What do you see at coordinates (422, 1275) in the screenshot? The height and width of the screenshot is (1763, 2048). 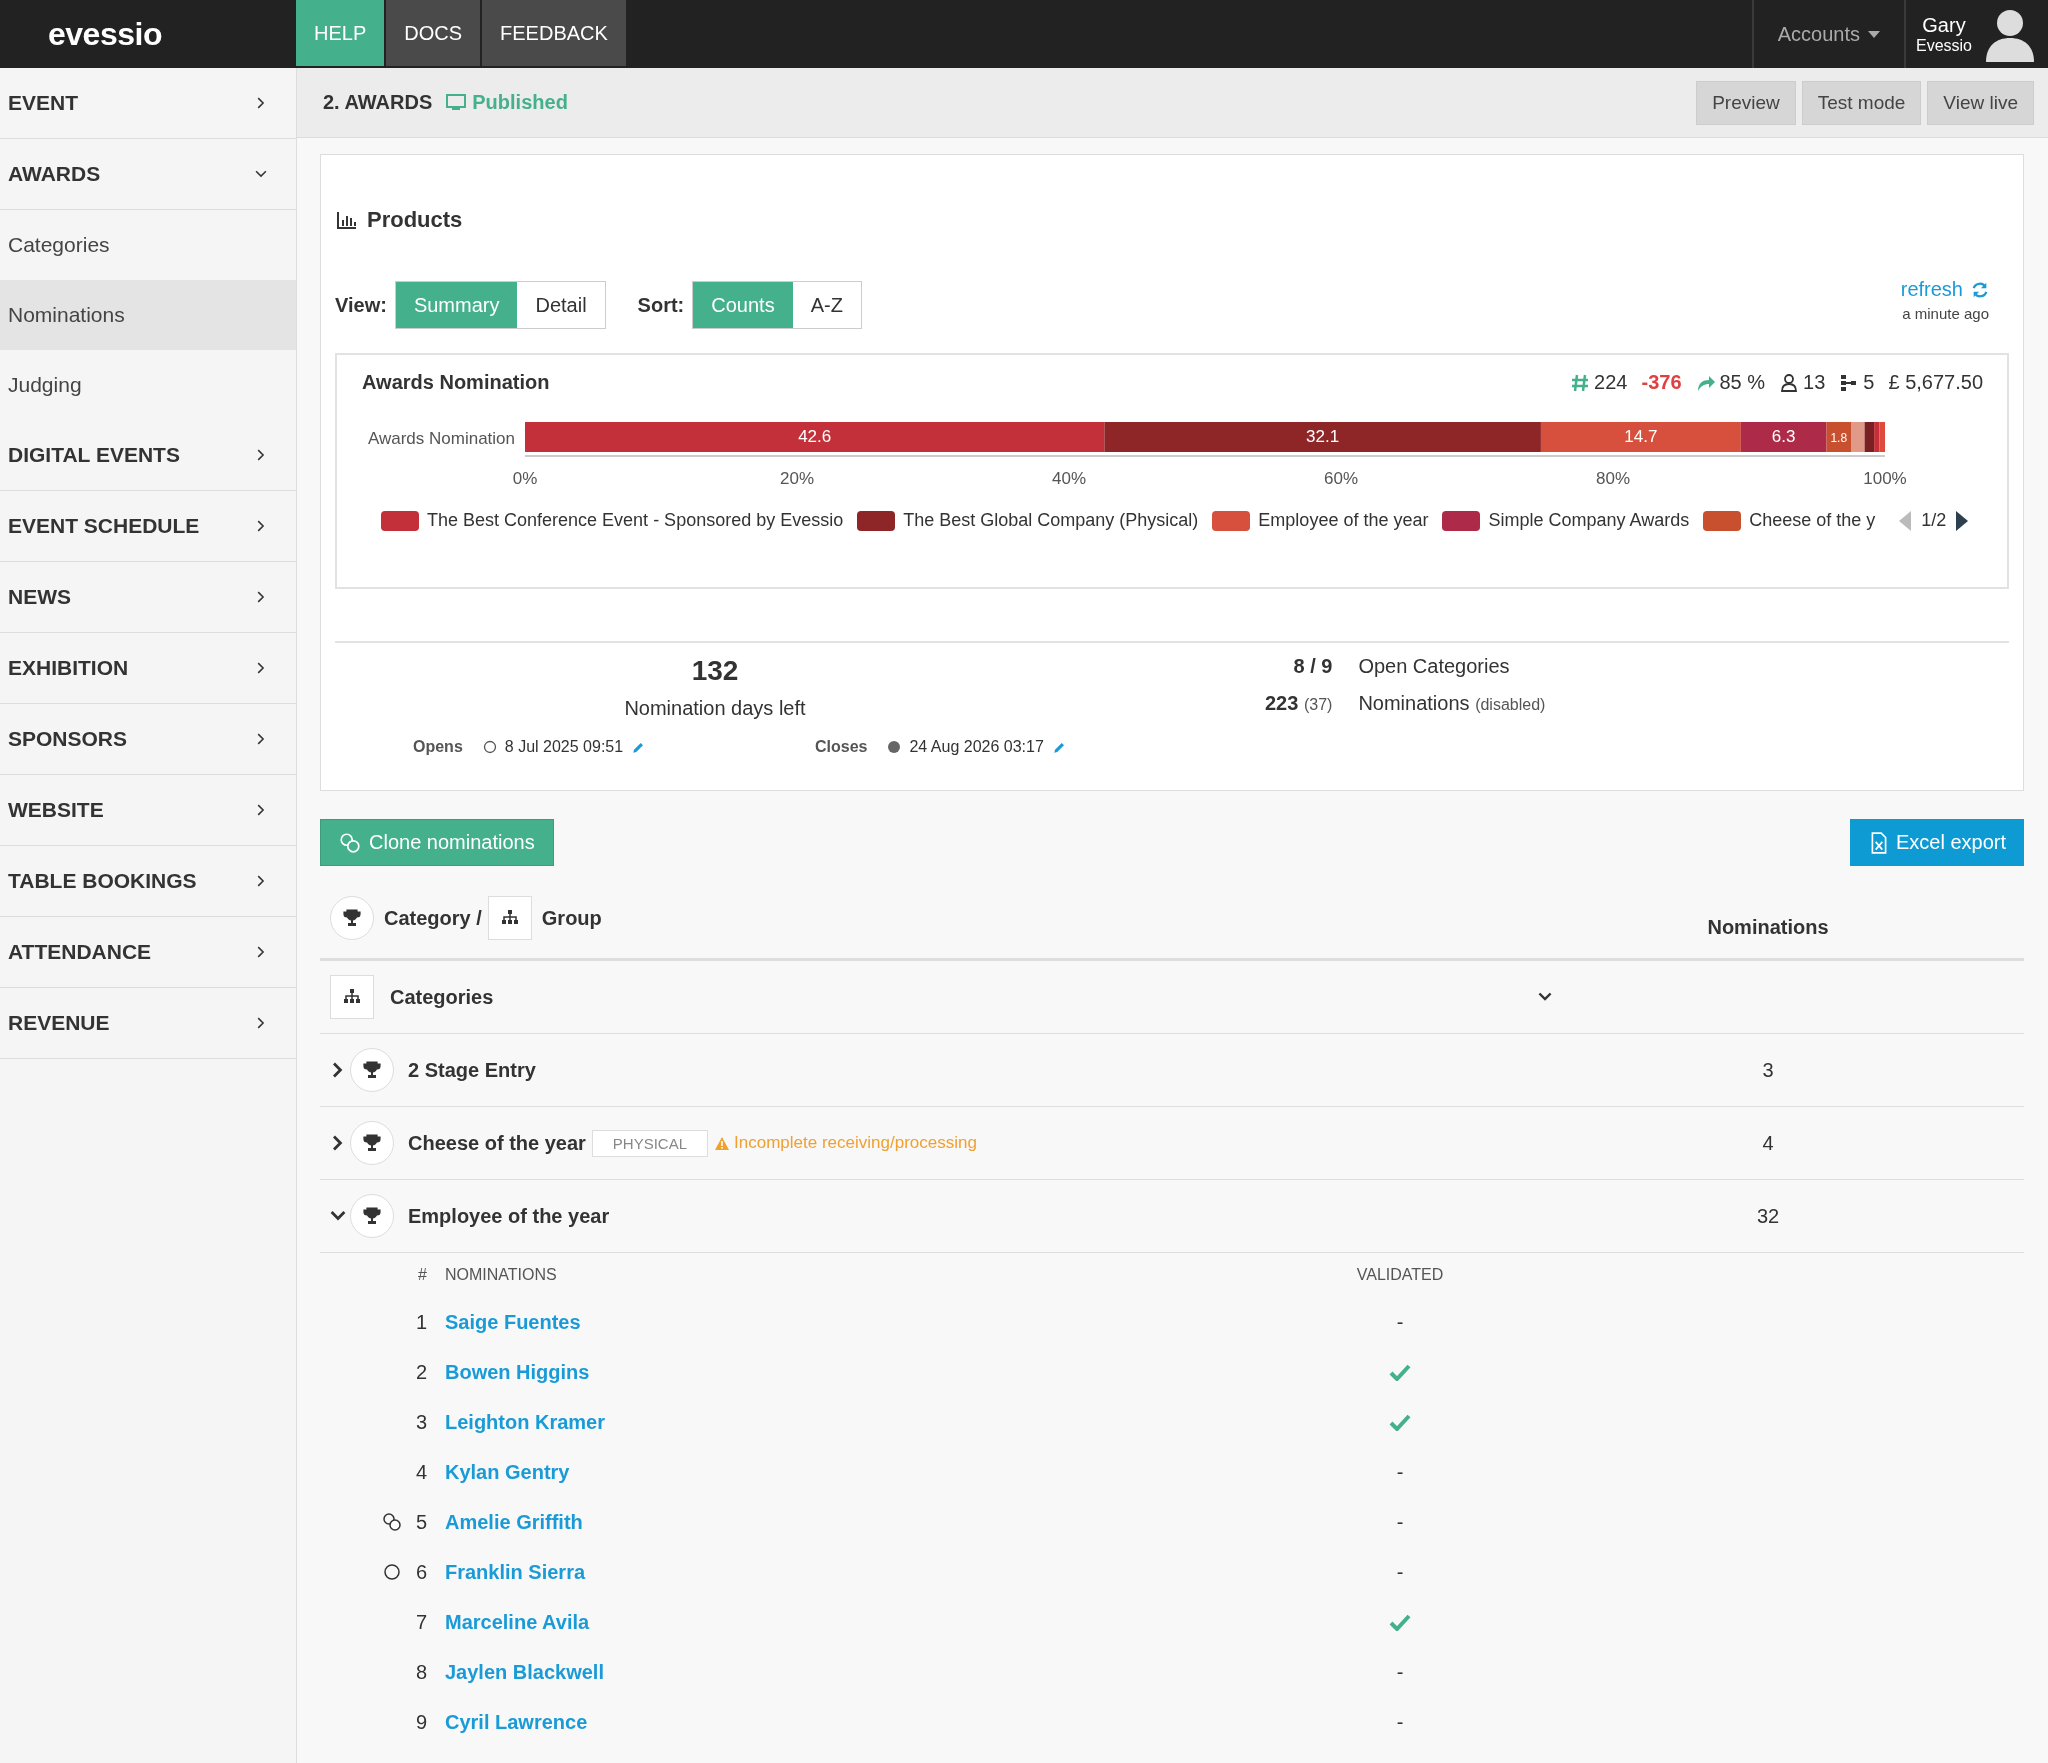 I see `column-header: #` at bounding box center [422, 1275].